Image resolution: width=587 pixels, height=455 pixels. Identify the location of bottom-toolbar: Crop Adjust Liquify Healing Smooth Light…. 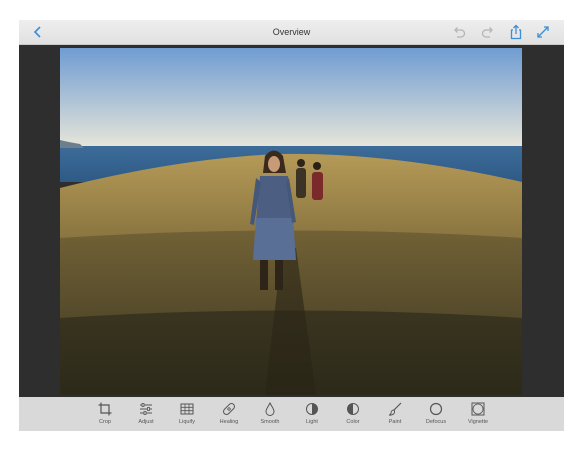
(291, 414).